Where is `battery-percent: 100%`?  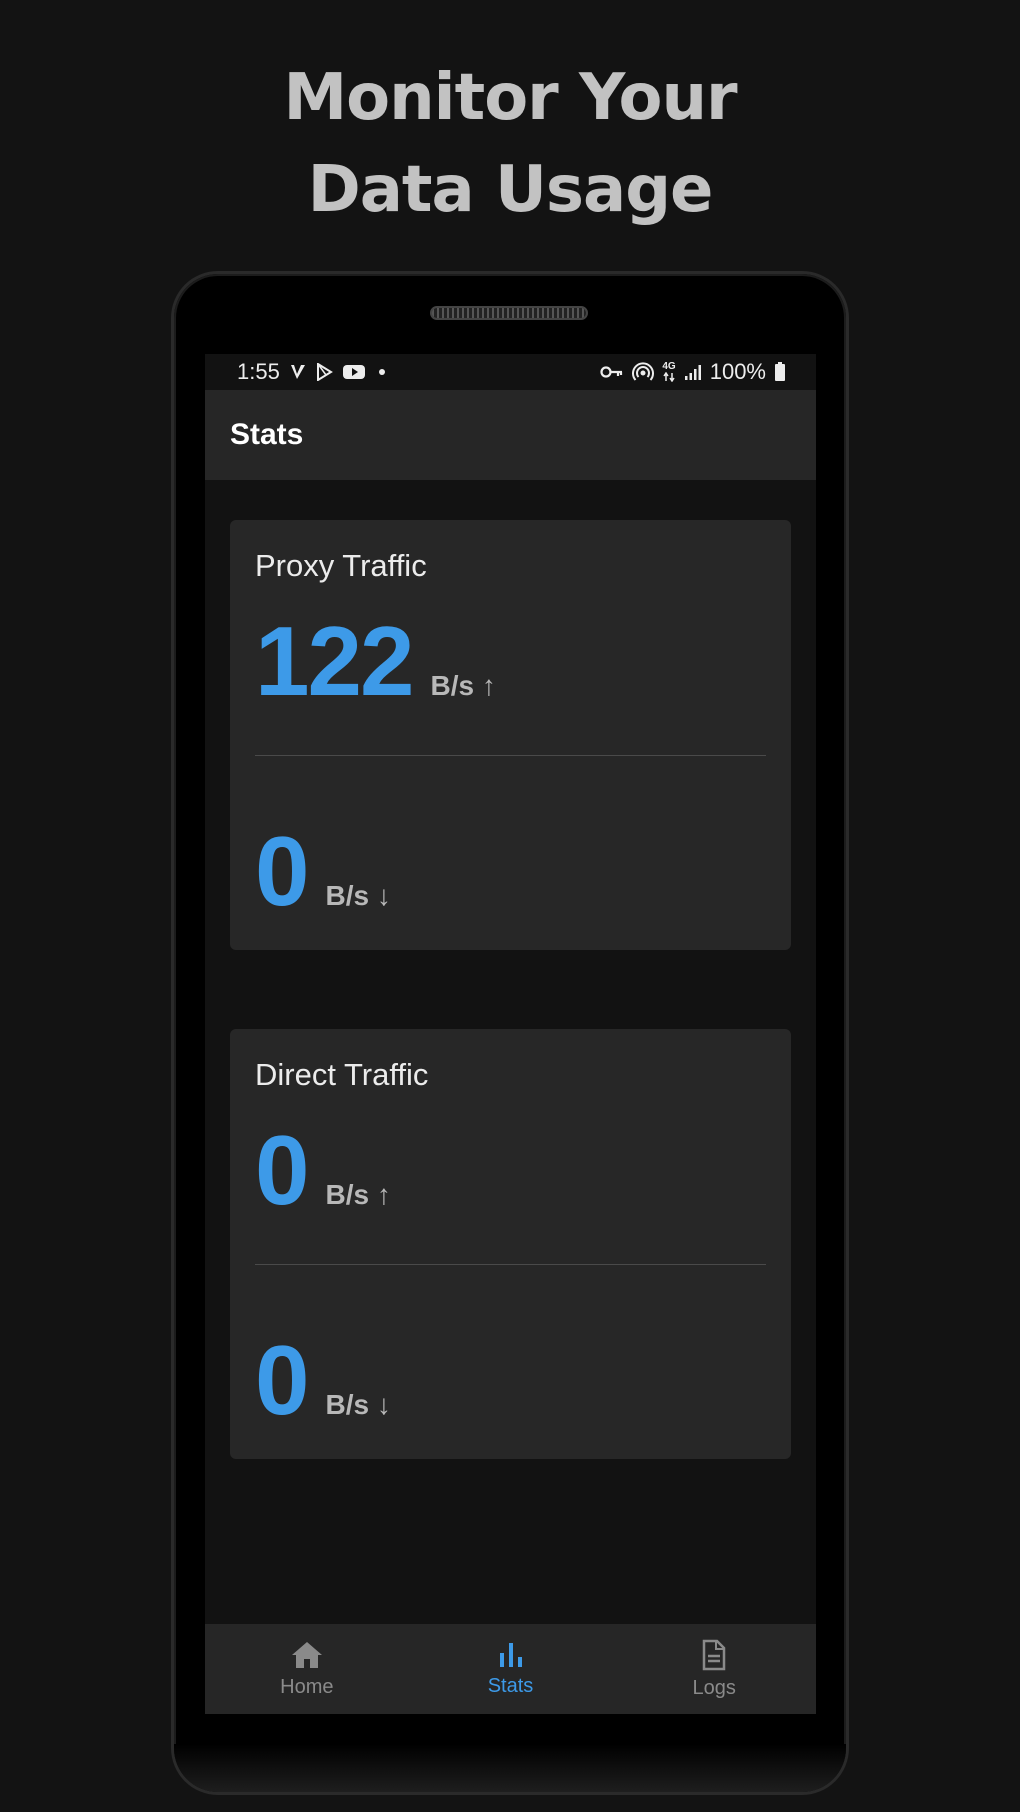 battery-percent: 100% is located at coordinates (737, 371).